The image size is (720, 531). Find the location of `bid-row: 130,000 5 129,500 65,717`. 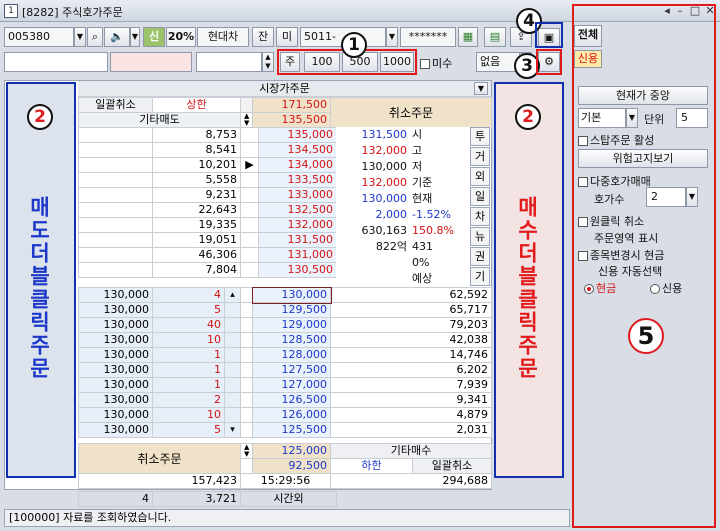

bid-row: 130,000 5 129,500 65,717 is located at coordinates (285, 310).